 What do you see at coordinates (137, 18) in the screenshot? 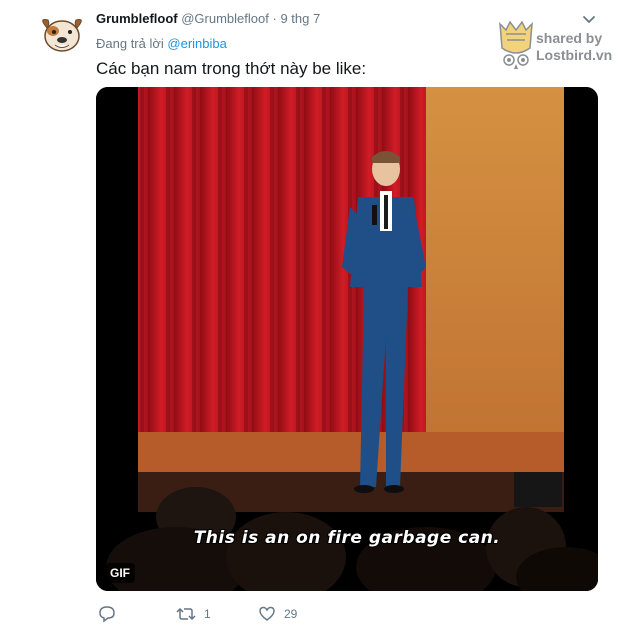
I see `display-name: Grumblefloof` at bounding box center [137, 18].